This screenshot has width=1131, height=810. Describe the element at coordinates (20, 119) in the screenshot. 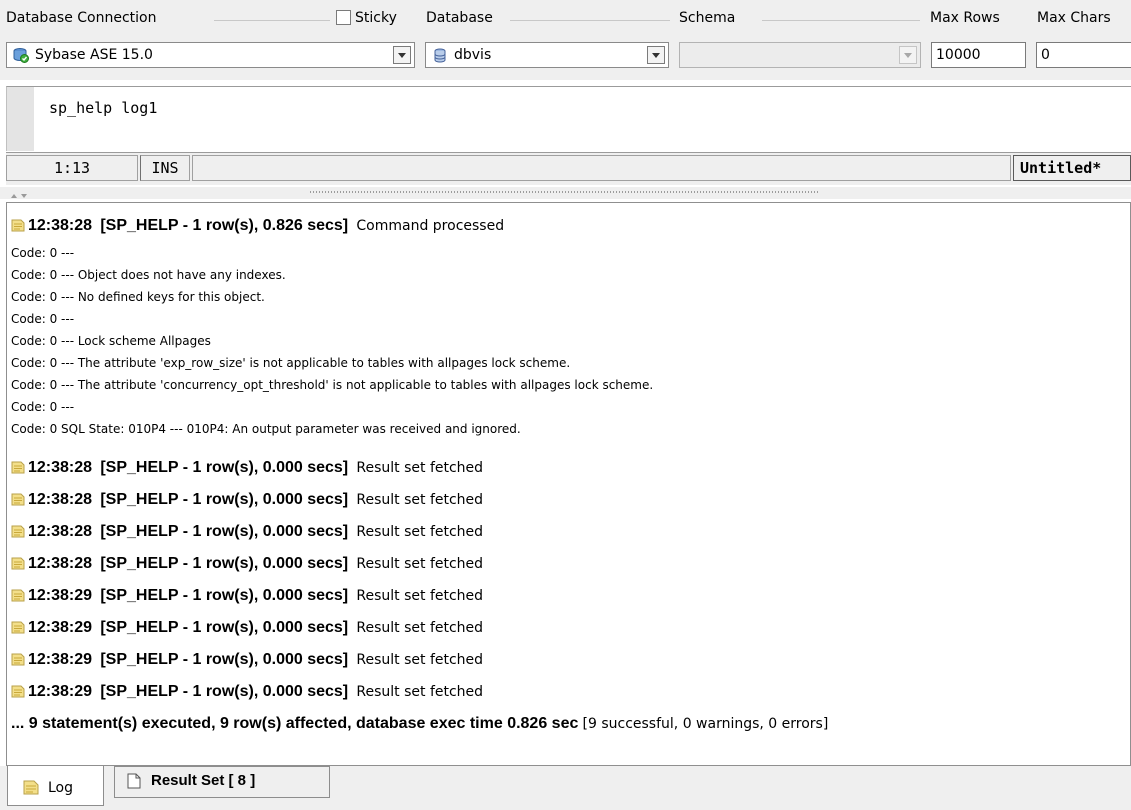

I see `editor-gutter` at that location.